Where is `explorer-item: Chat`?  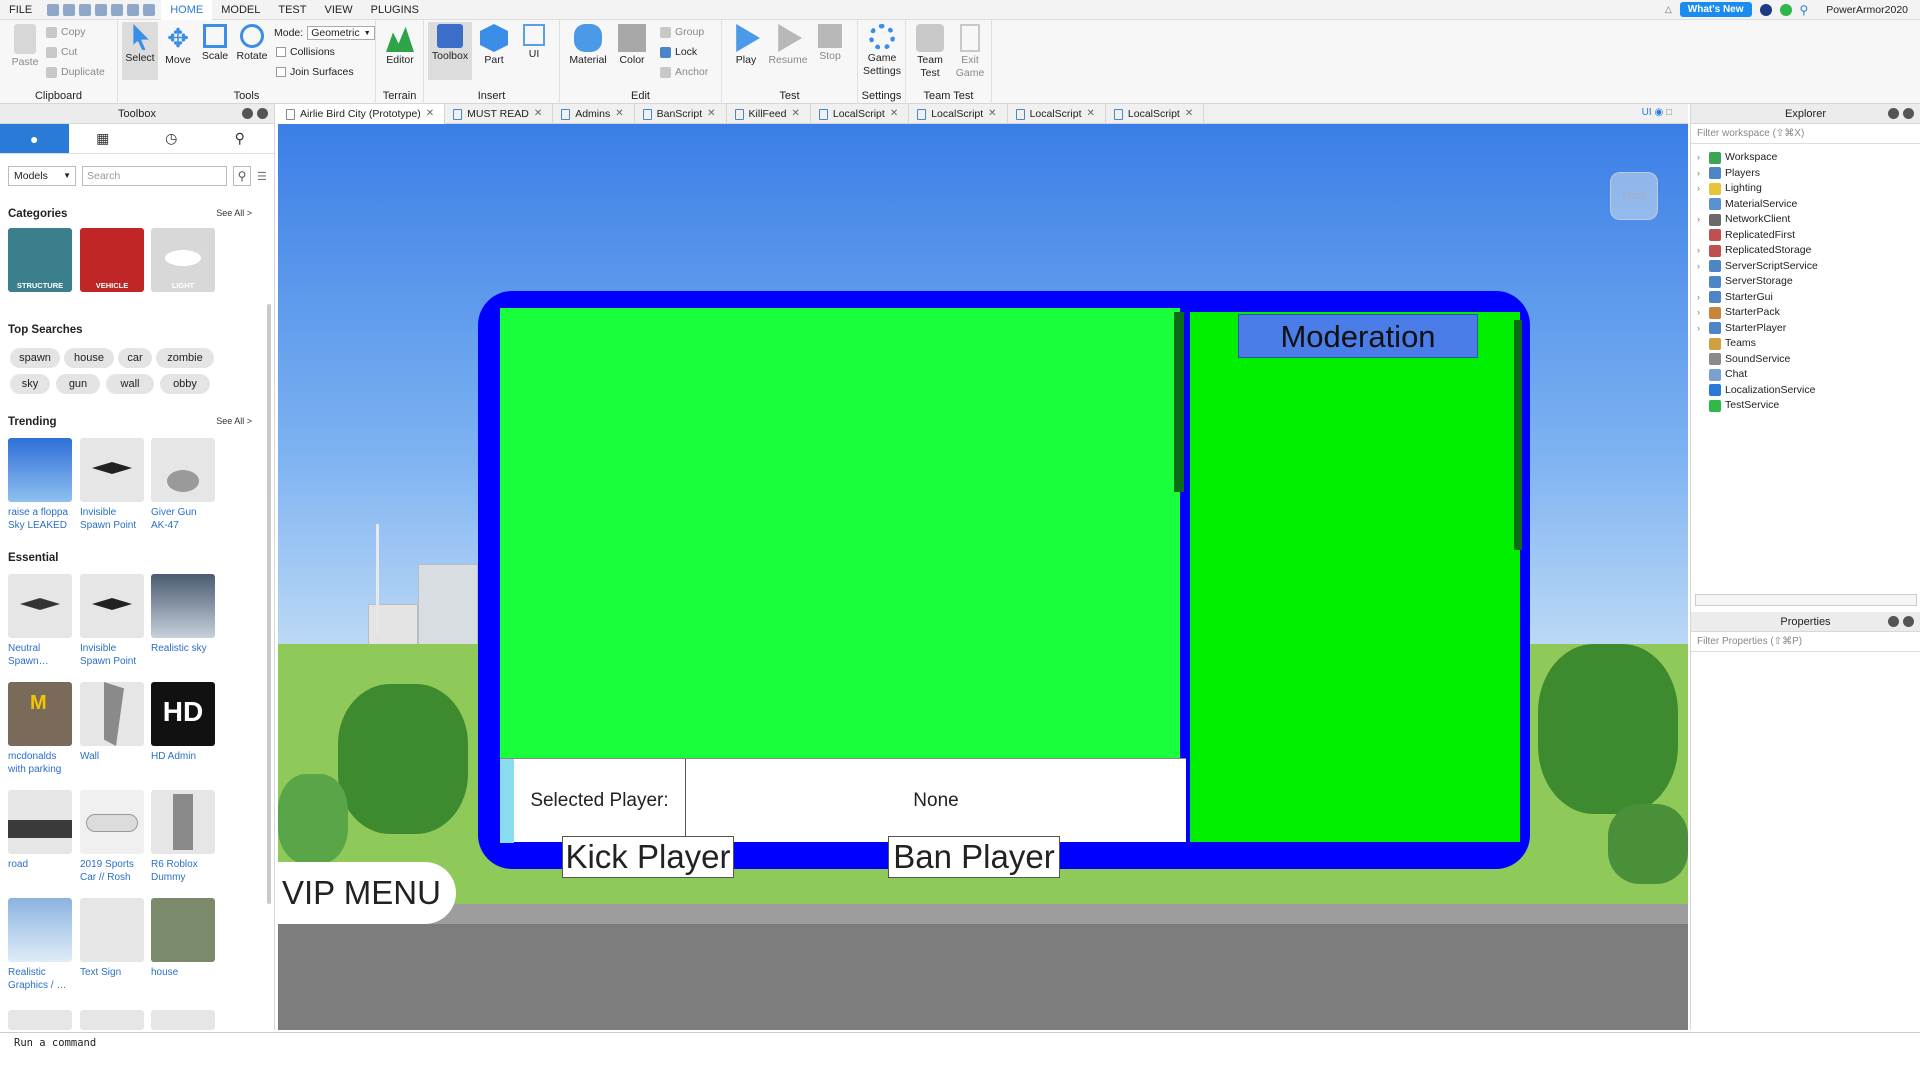 explorer-item: Chat is located at coordinates (1722, 374).